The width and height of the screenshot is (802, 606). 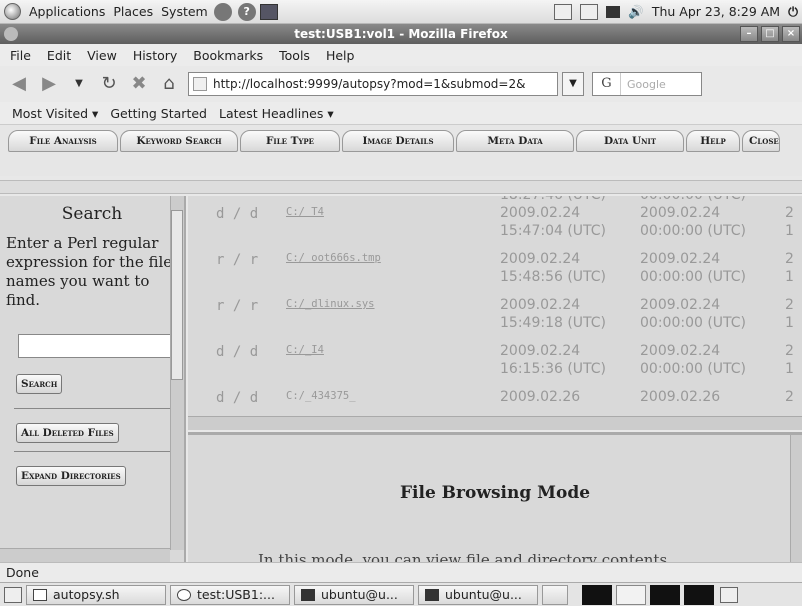 What do you see at coordinates (246, 11) in the screenshot?
I see `help-launcher-icon: ?` at bounding box center [246, 11].